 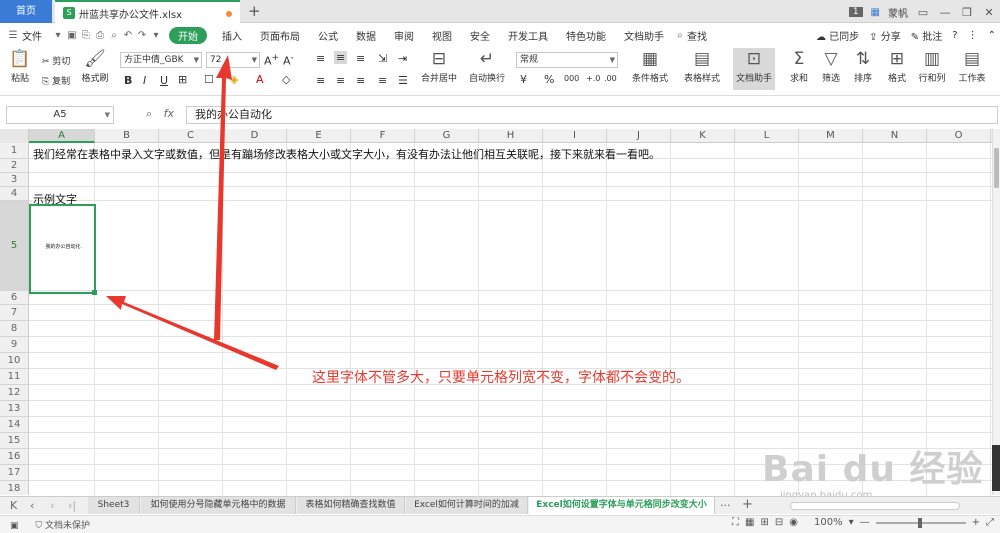 What do you see at coordinates (319, 136) in the screenshot?
I see `column-header-e: E` at bounding box center [319, 136].